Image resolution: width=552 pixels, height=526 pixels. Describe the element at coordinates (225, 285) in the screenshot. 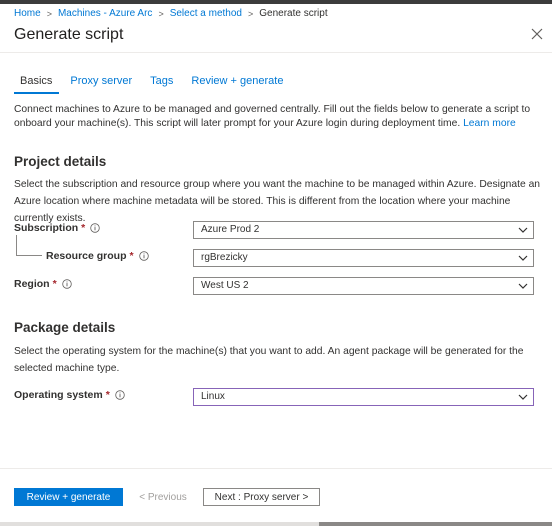

I see `region-value: West US 2` at that location.